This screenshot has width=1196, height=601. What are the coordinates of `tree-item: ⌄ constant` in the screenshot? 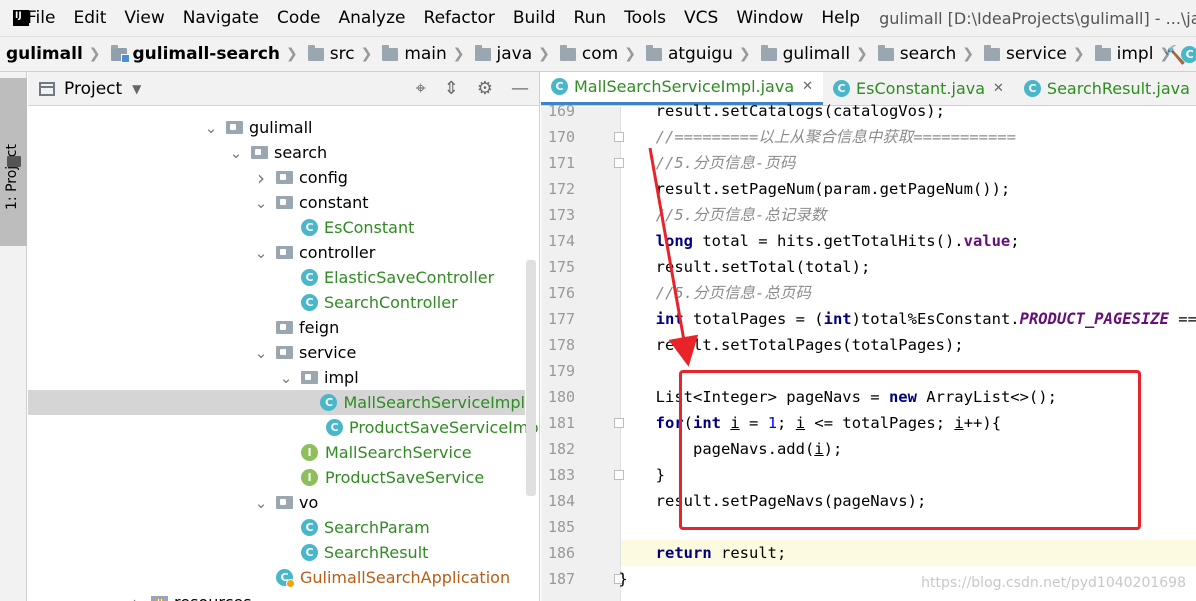 It's located at (311, 202).